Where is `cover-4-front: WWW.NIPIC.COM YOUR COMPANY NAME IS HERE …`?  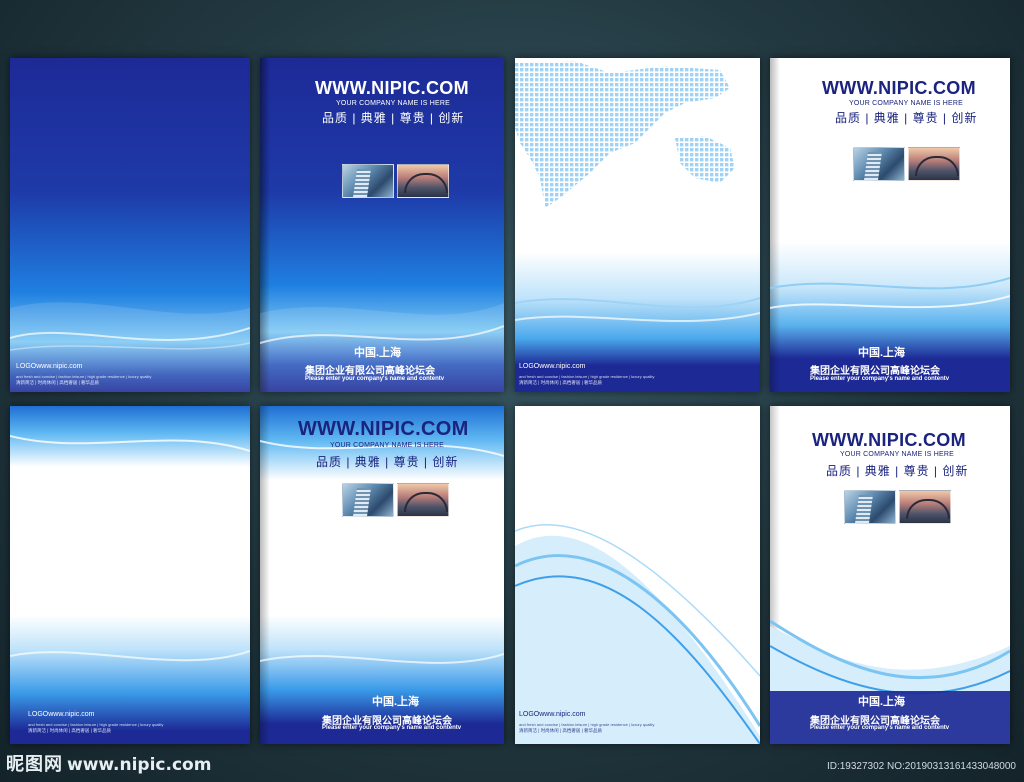
cover-4-front: WWW.NIPIC.COM YOUR COMPANY NAME IS HERE … is located at coordinates (890, 575).